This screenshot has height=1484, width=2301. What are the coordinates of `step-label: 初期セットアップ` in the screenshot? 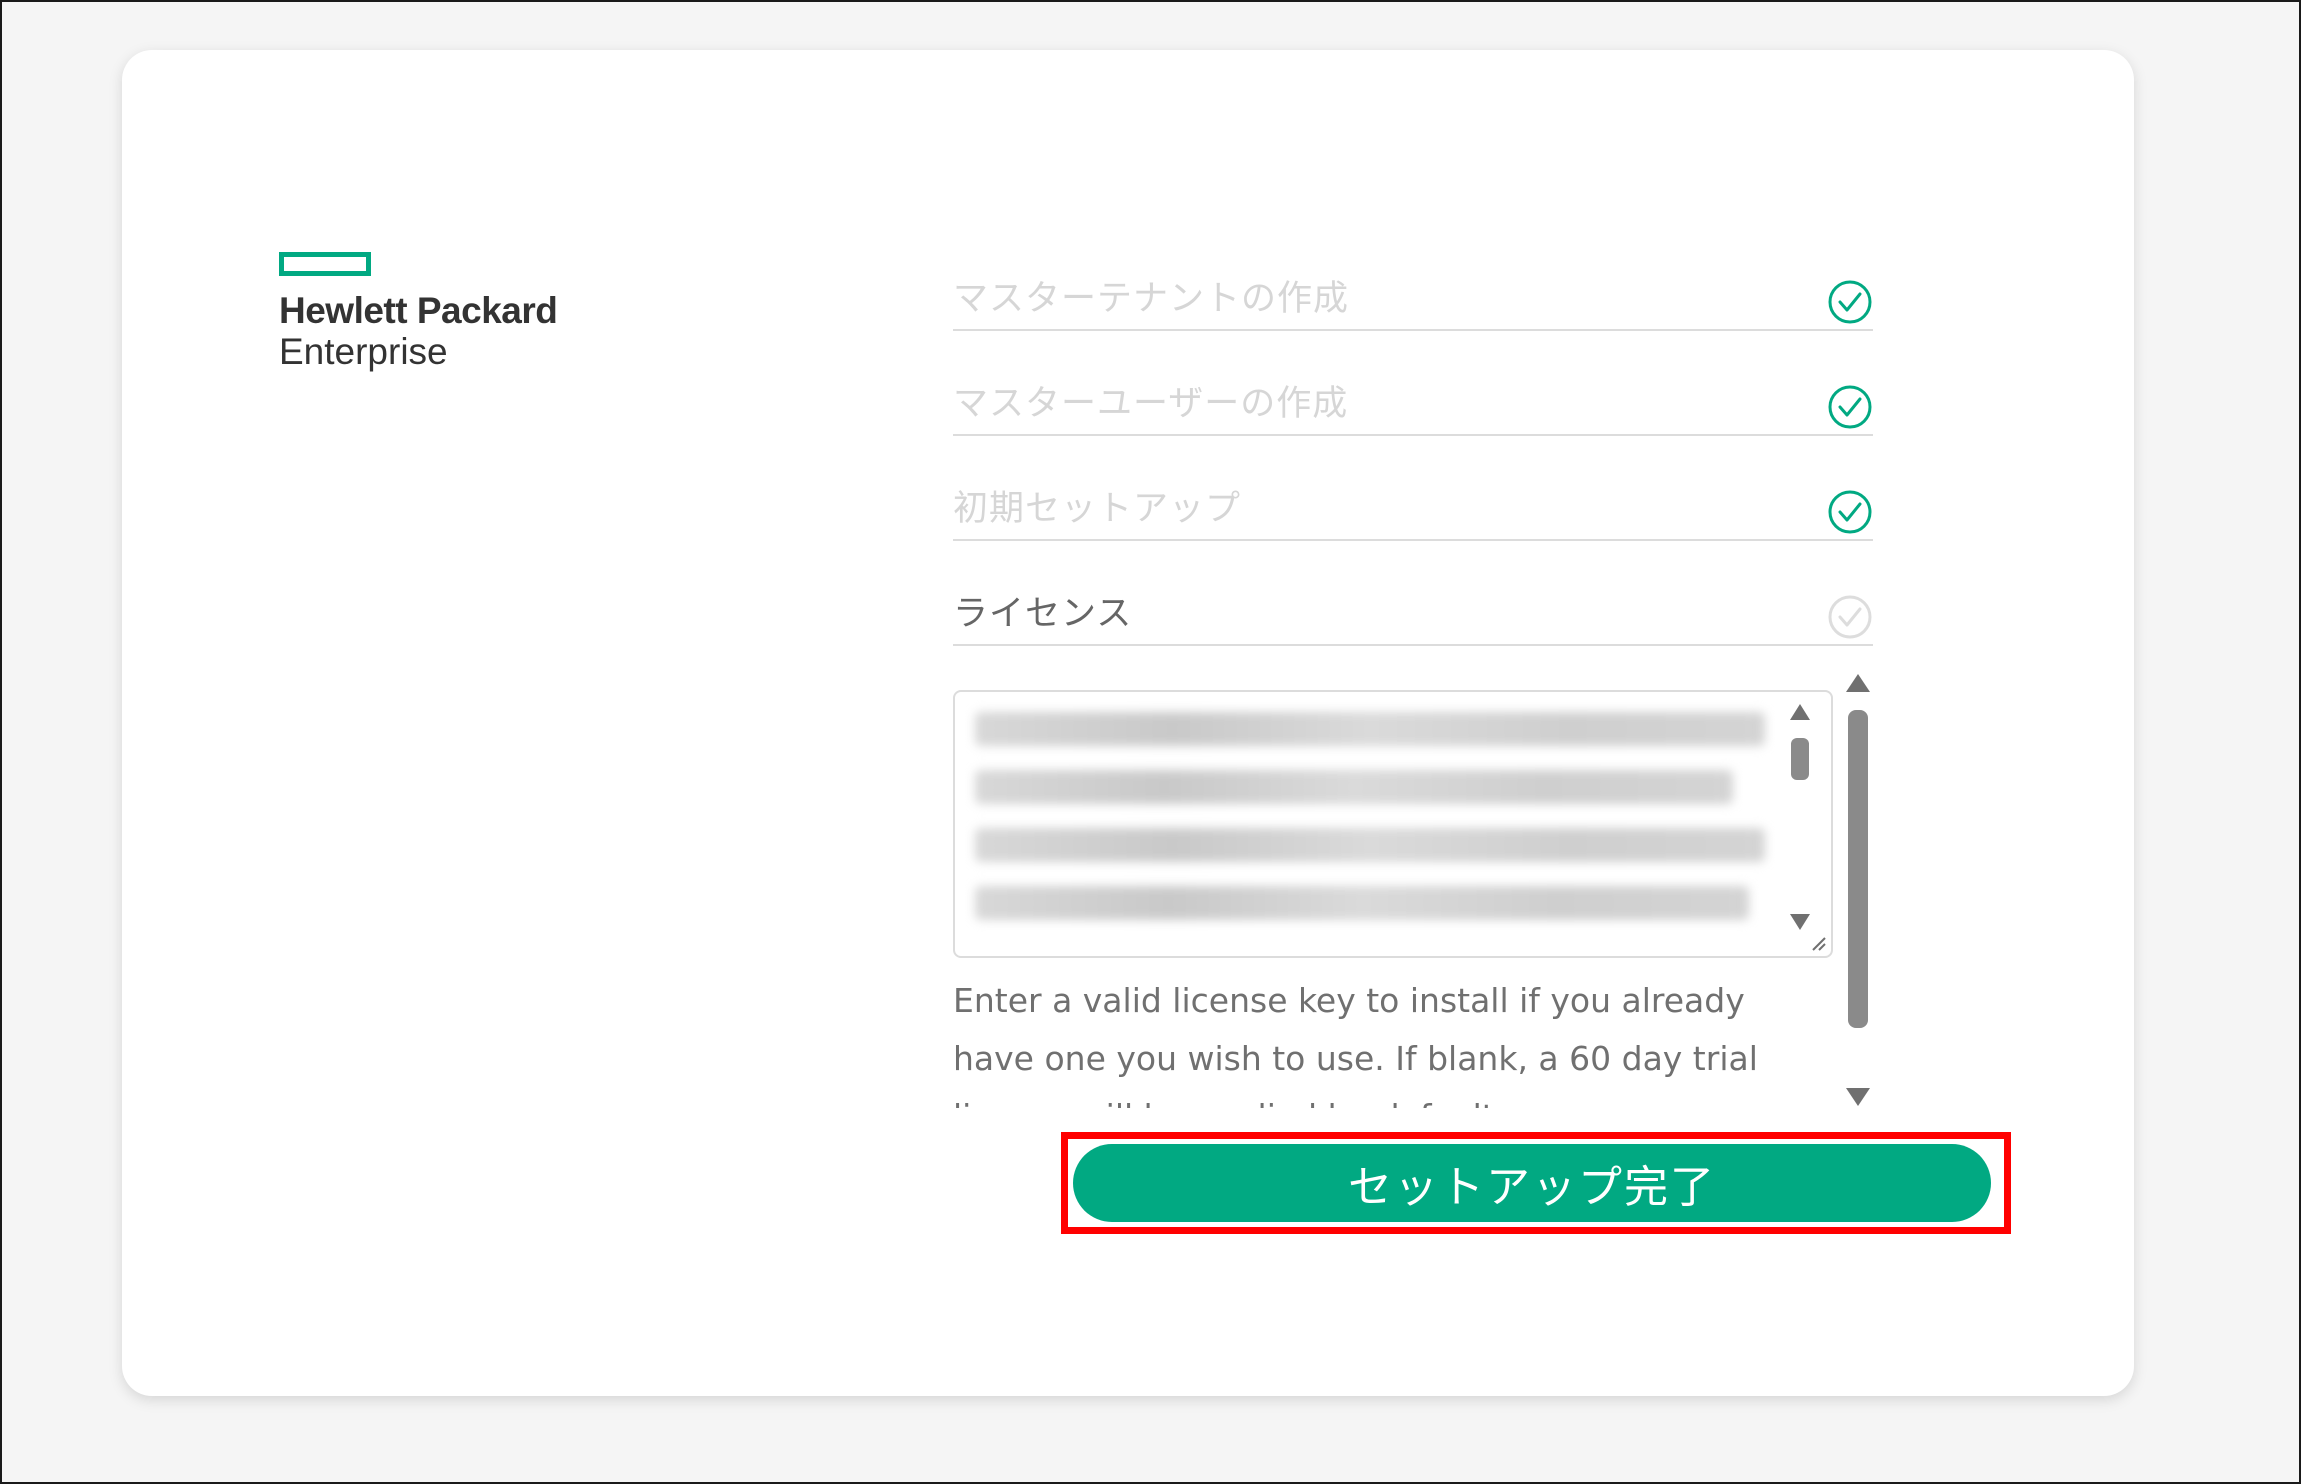 It's located at (1097, 509).